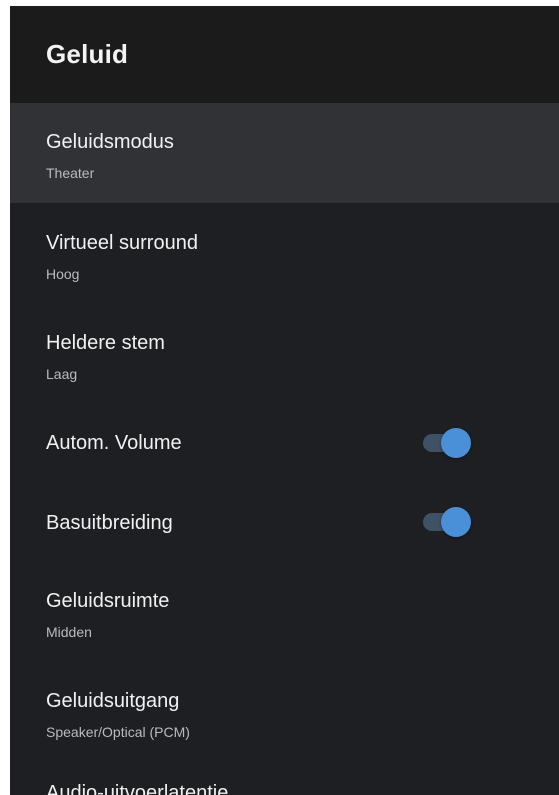  What do you see at coordinates (108, 601) in the screenshot?
I see `setting-title: Geluidsruimte` at bounding box center [108, 601].